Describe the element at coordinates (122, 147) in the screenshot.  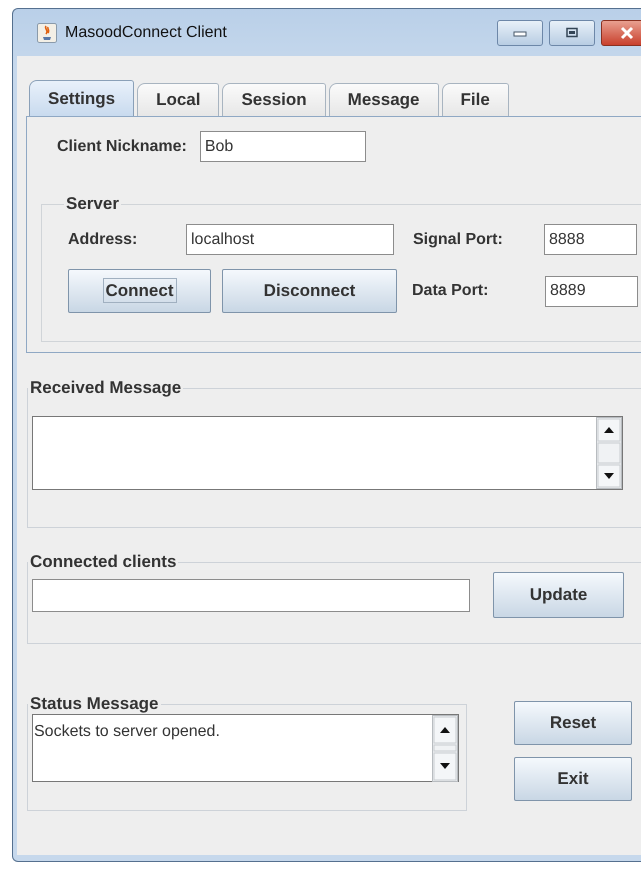
I see `nickname-label: Client Nickname:` at that location.